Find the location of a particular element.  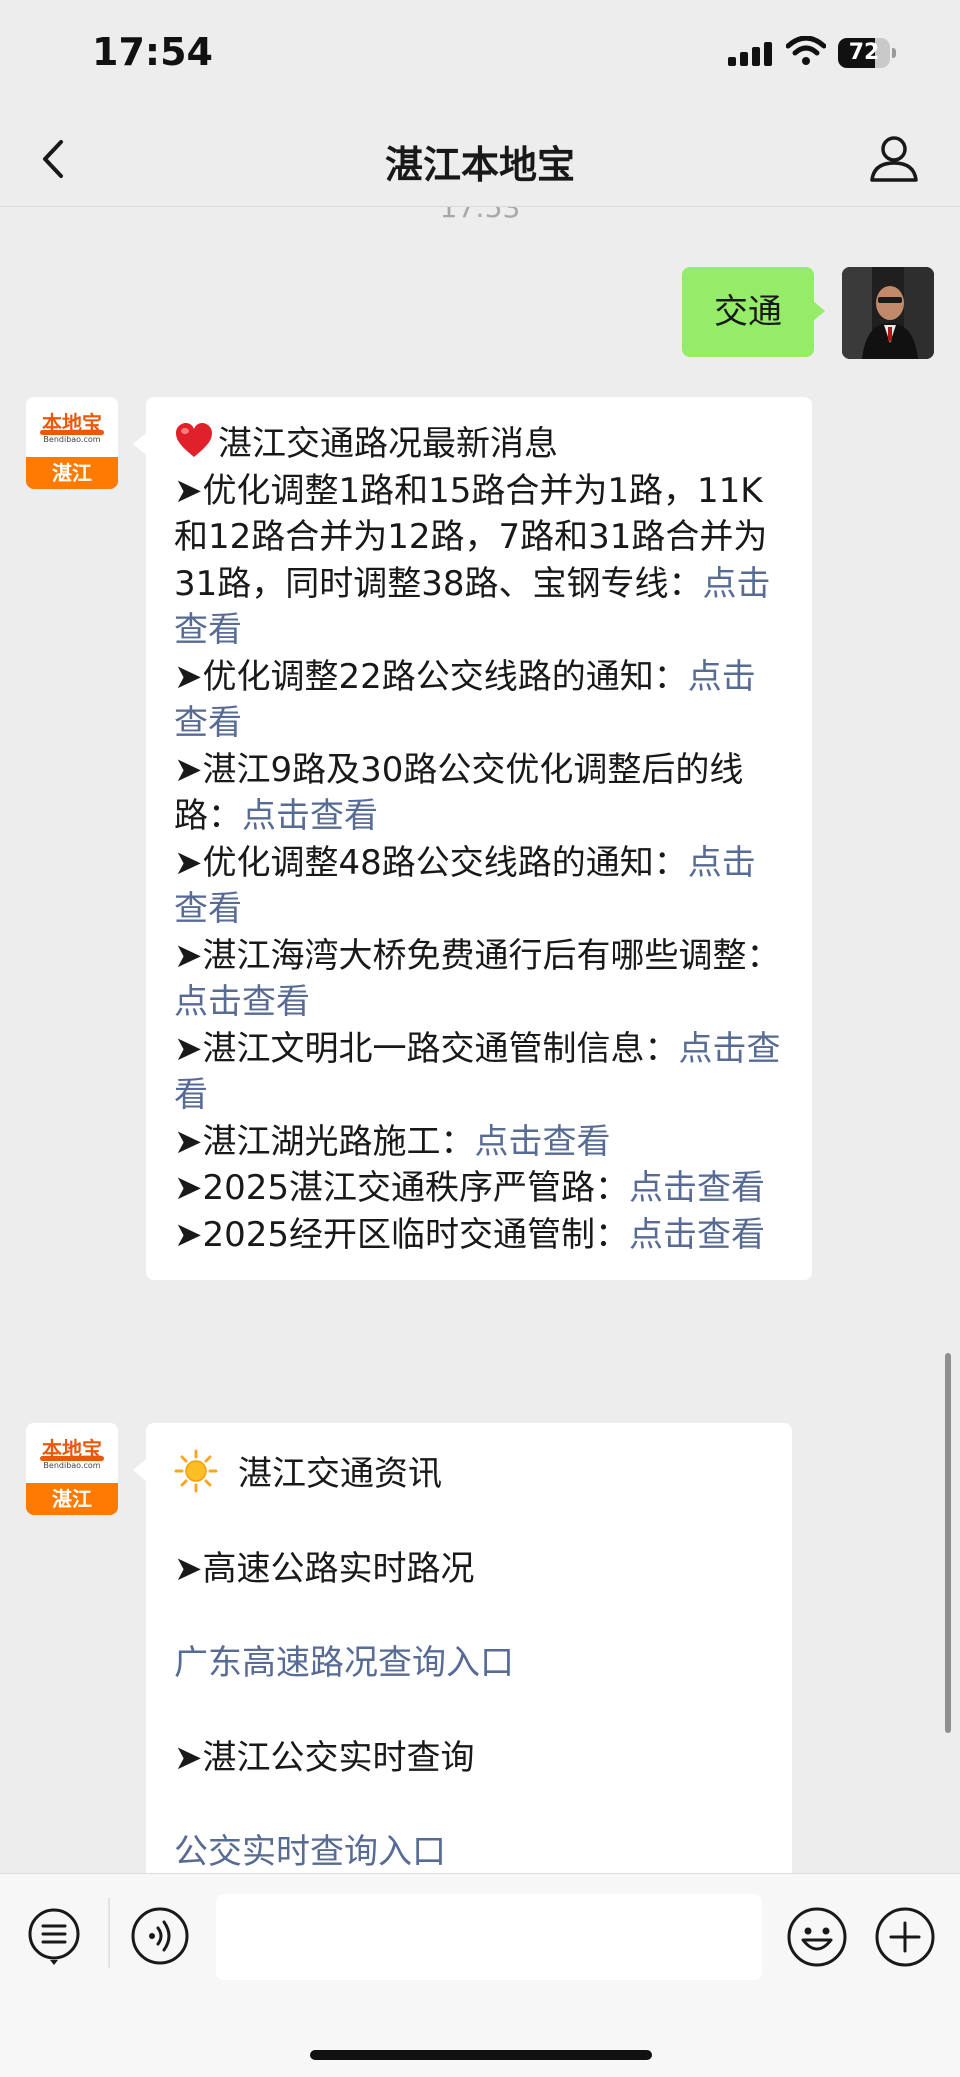

battery-icon: 72 is located at coordinates (867, 53).